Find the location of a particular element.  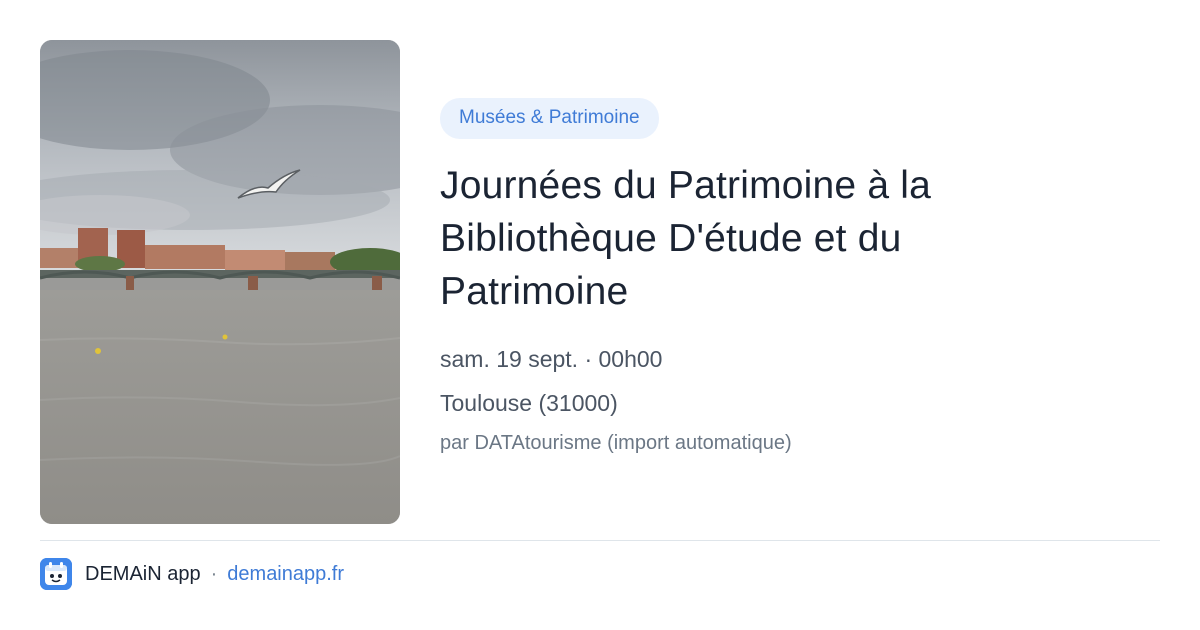

footer-divider is located at coordinates (600, 540).